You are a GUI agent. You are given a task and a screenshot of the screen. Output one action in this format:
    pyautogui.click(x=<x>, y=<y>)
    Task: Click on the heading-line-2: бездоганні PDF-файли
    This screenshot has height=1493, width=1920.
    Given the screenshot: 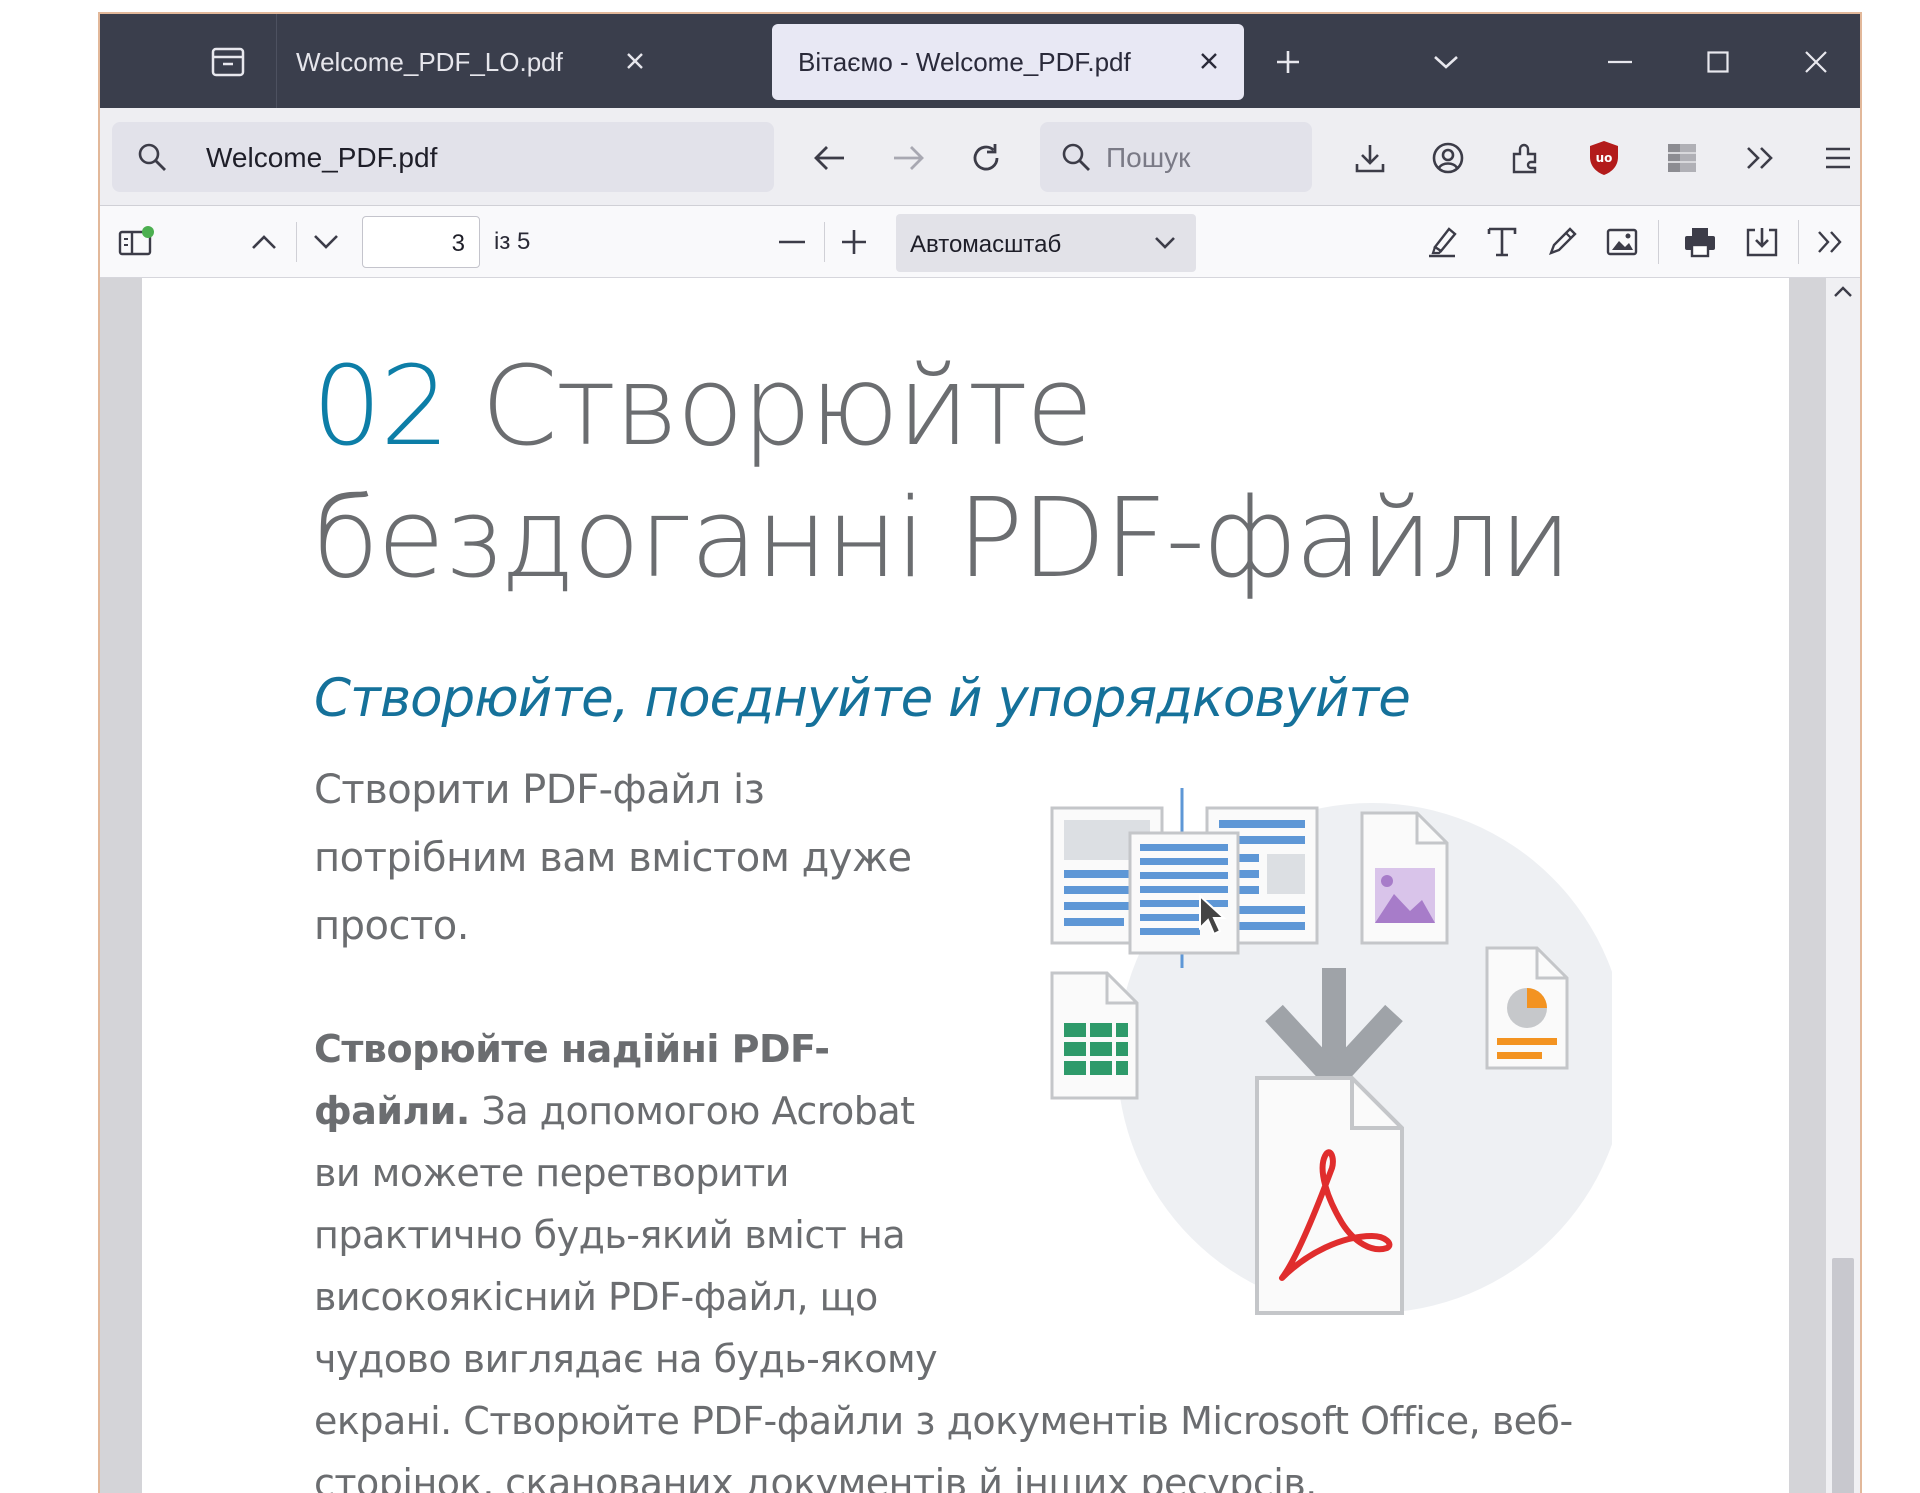 What is the action you would take?
    pyautogui.click(x=942, y=538)
    